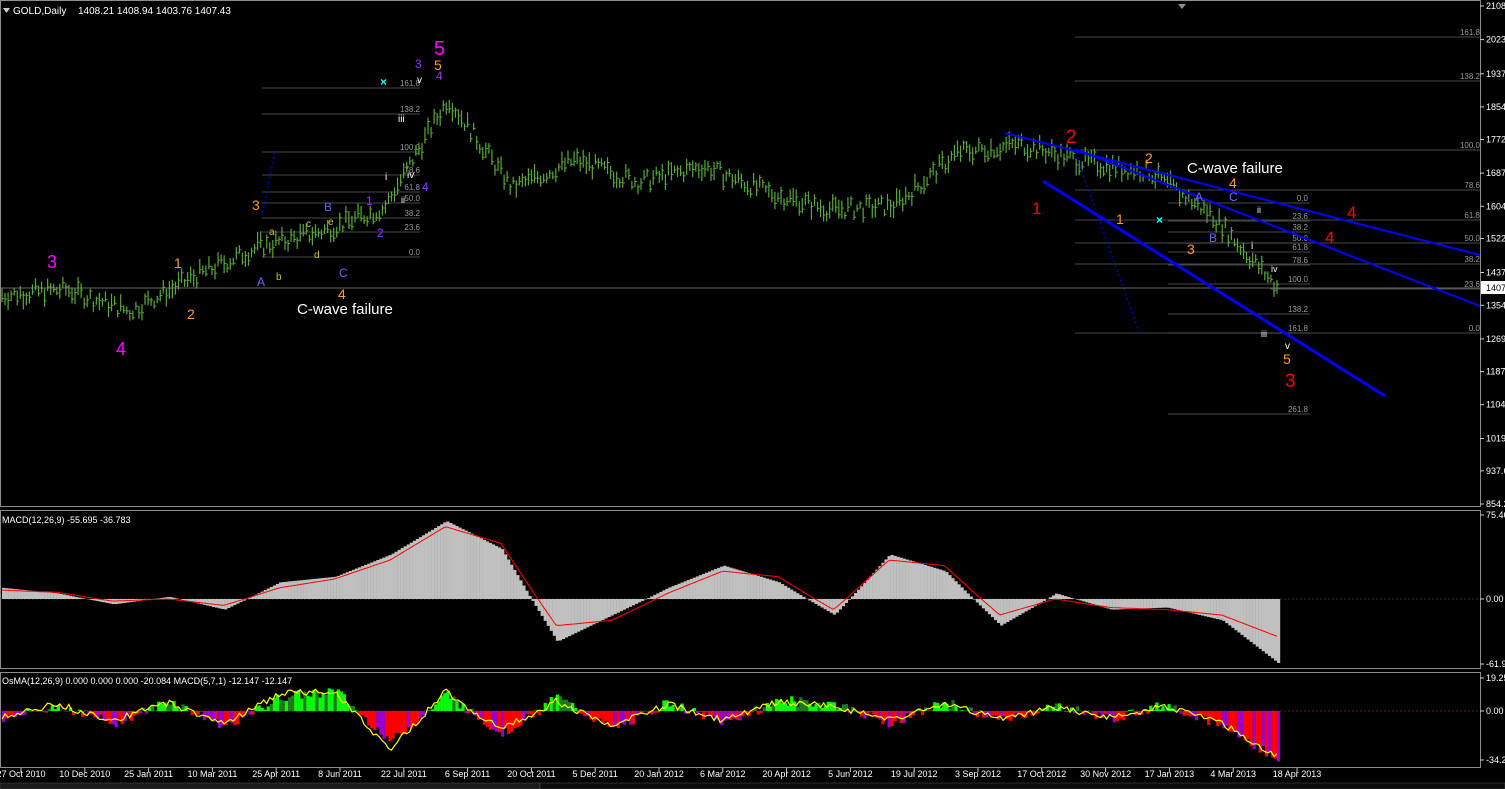  Describe the element at coordinates (1495, 405) in the screenshot. I see `price-tick-label: 1104.34` at that location.